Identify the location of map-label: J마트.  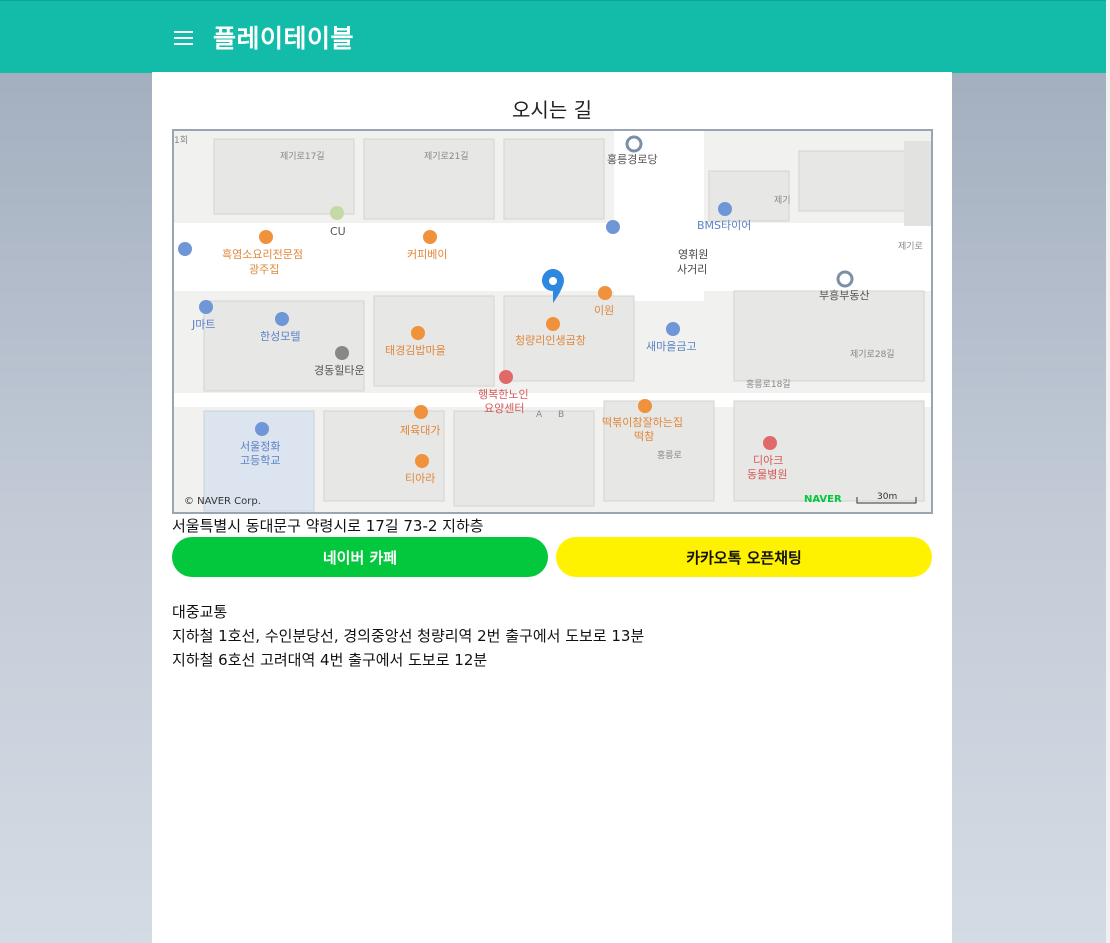
(203, 324).